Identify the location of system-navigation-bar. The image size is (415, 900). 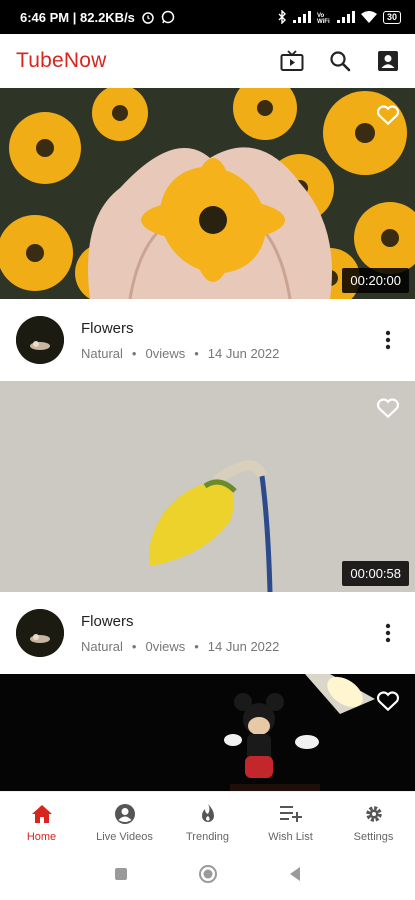
(207, 876).